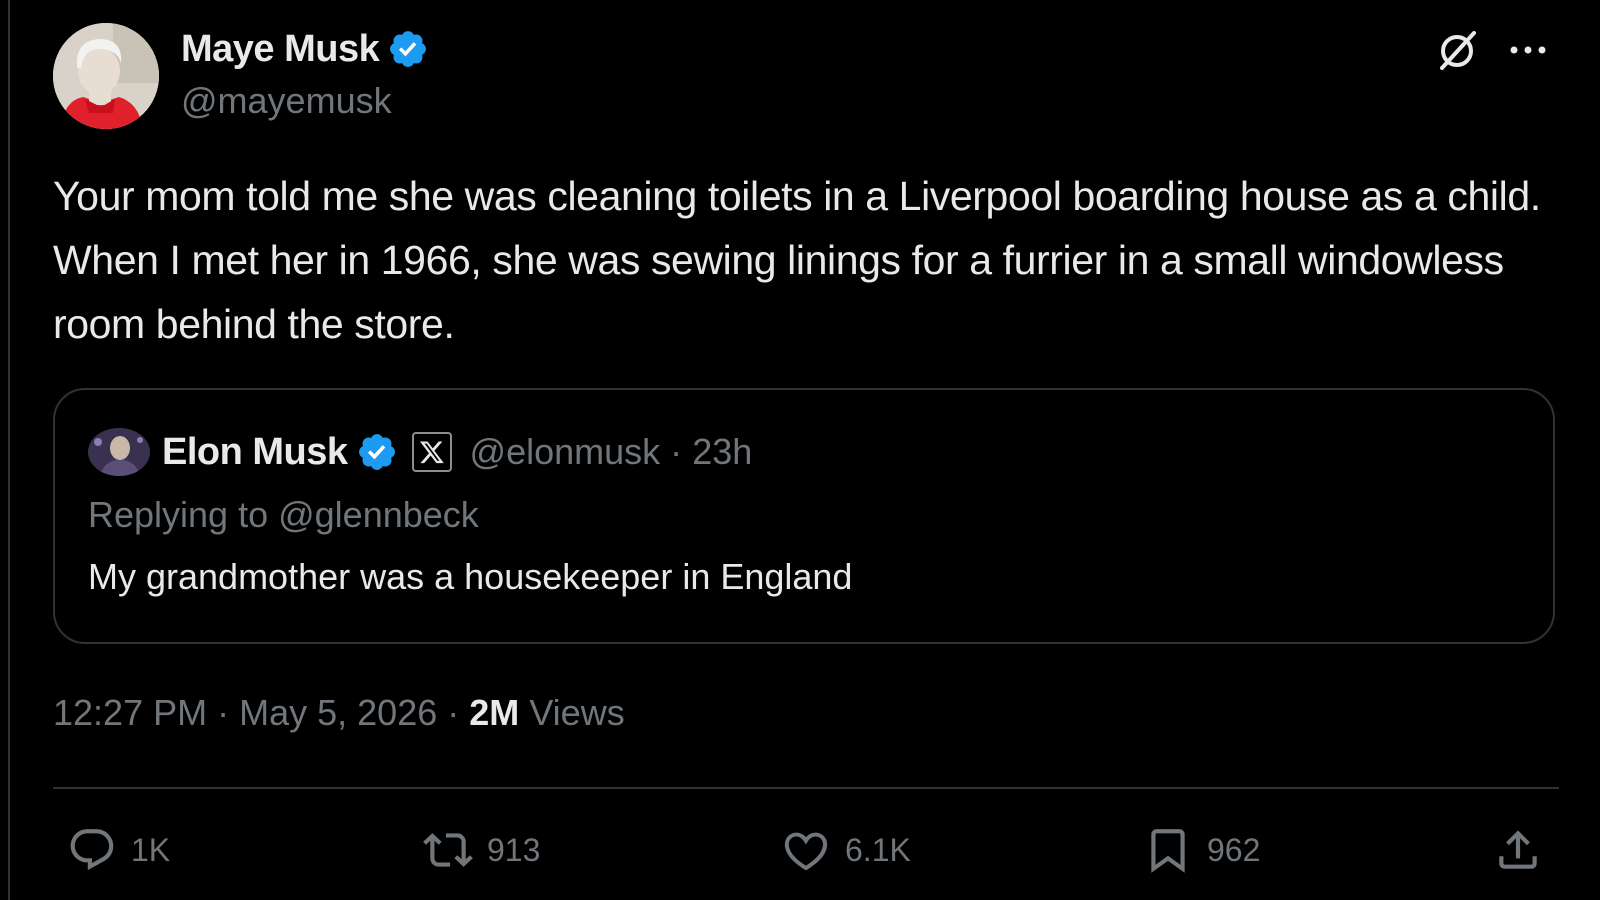  I want to click on views-label: Views, so click(576, 713).